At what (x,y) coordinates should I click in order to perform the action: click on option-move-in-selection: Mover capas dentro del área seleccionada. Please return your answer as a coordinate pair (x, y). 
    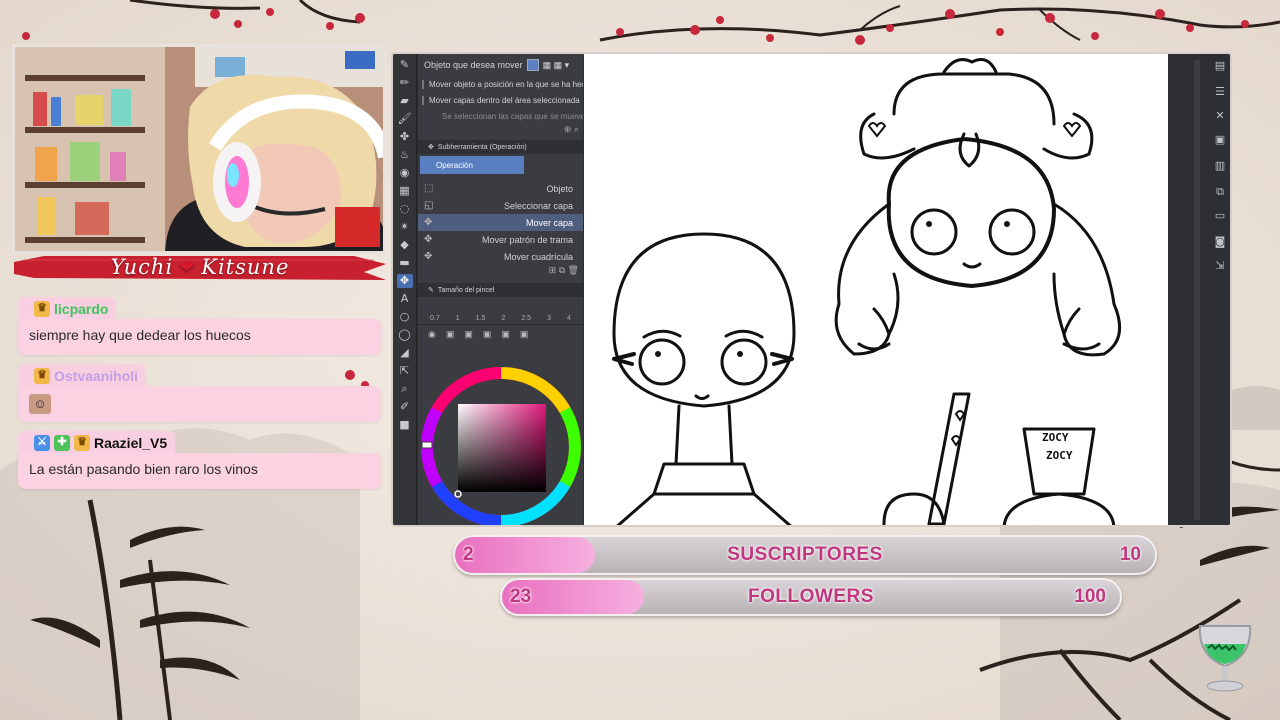
    Looking at the image, I should click on (500, 100).